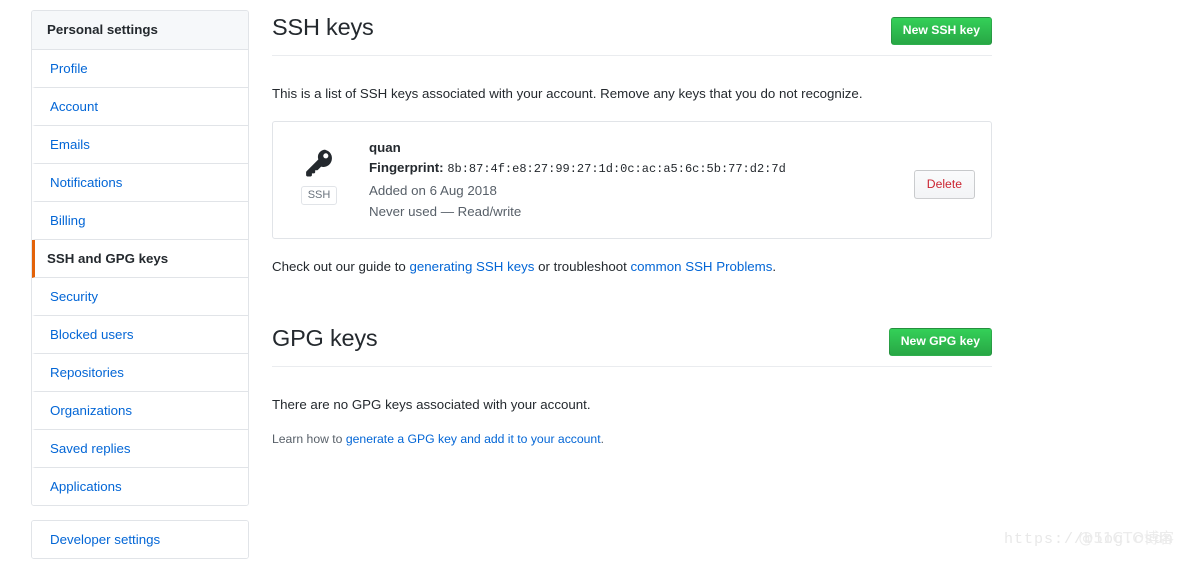 The width and height of the screenshot is (1184, 563). I want to click on sidebar-item-developer-settings: Developer settings, so click(140, 539).